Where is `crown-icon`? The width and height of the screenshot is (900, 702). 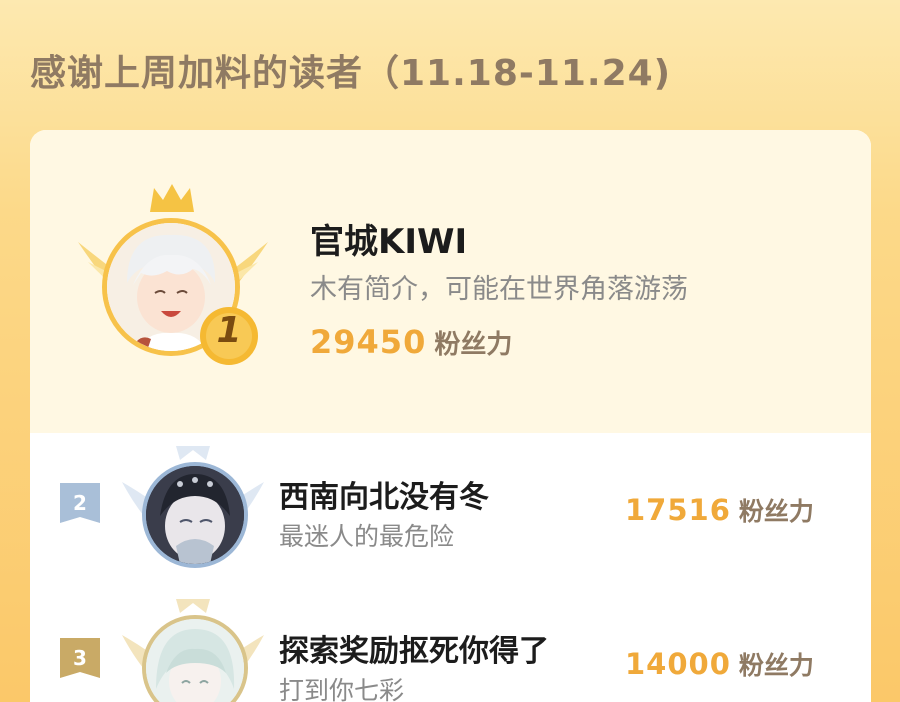
crown-icon is located at coordinates (172, 198).